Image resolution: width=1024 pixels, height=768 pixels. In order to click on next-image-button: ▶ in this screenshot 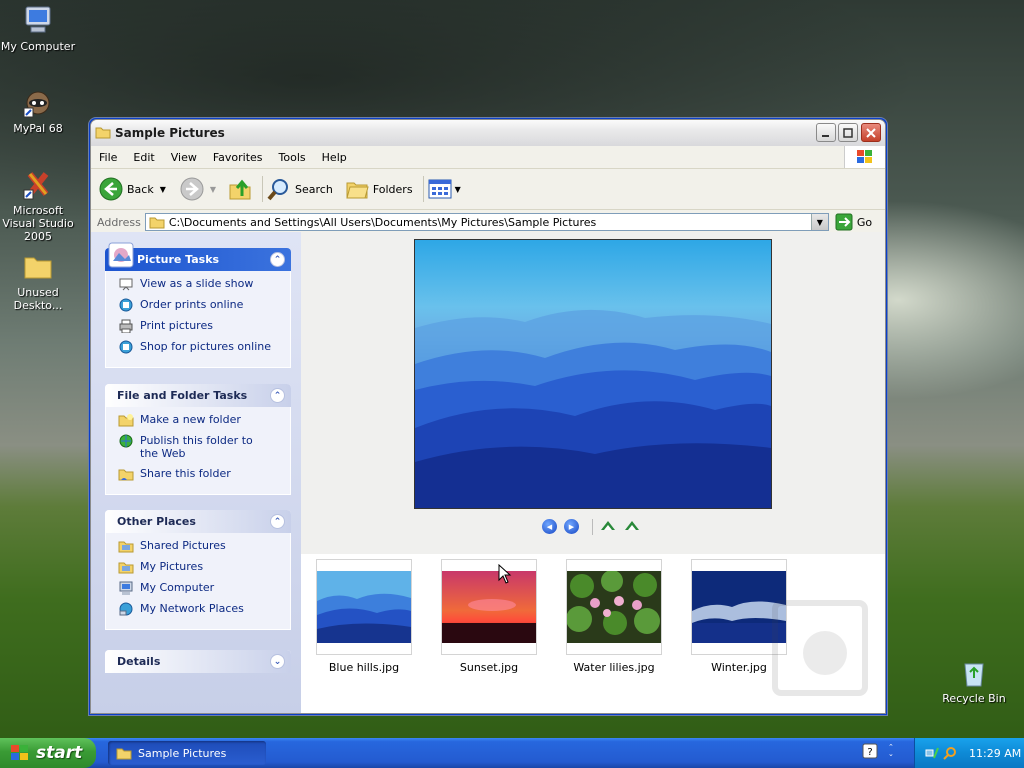, I will do `click(571, 526)`.